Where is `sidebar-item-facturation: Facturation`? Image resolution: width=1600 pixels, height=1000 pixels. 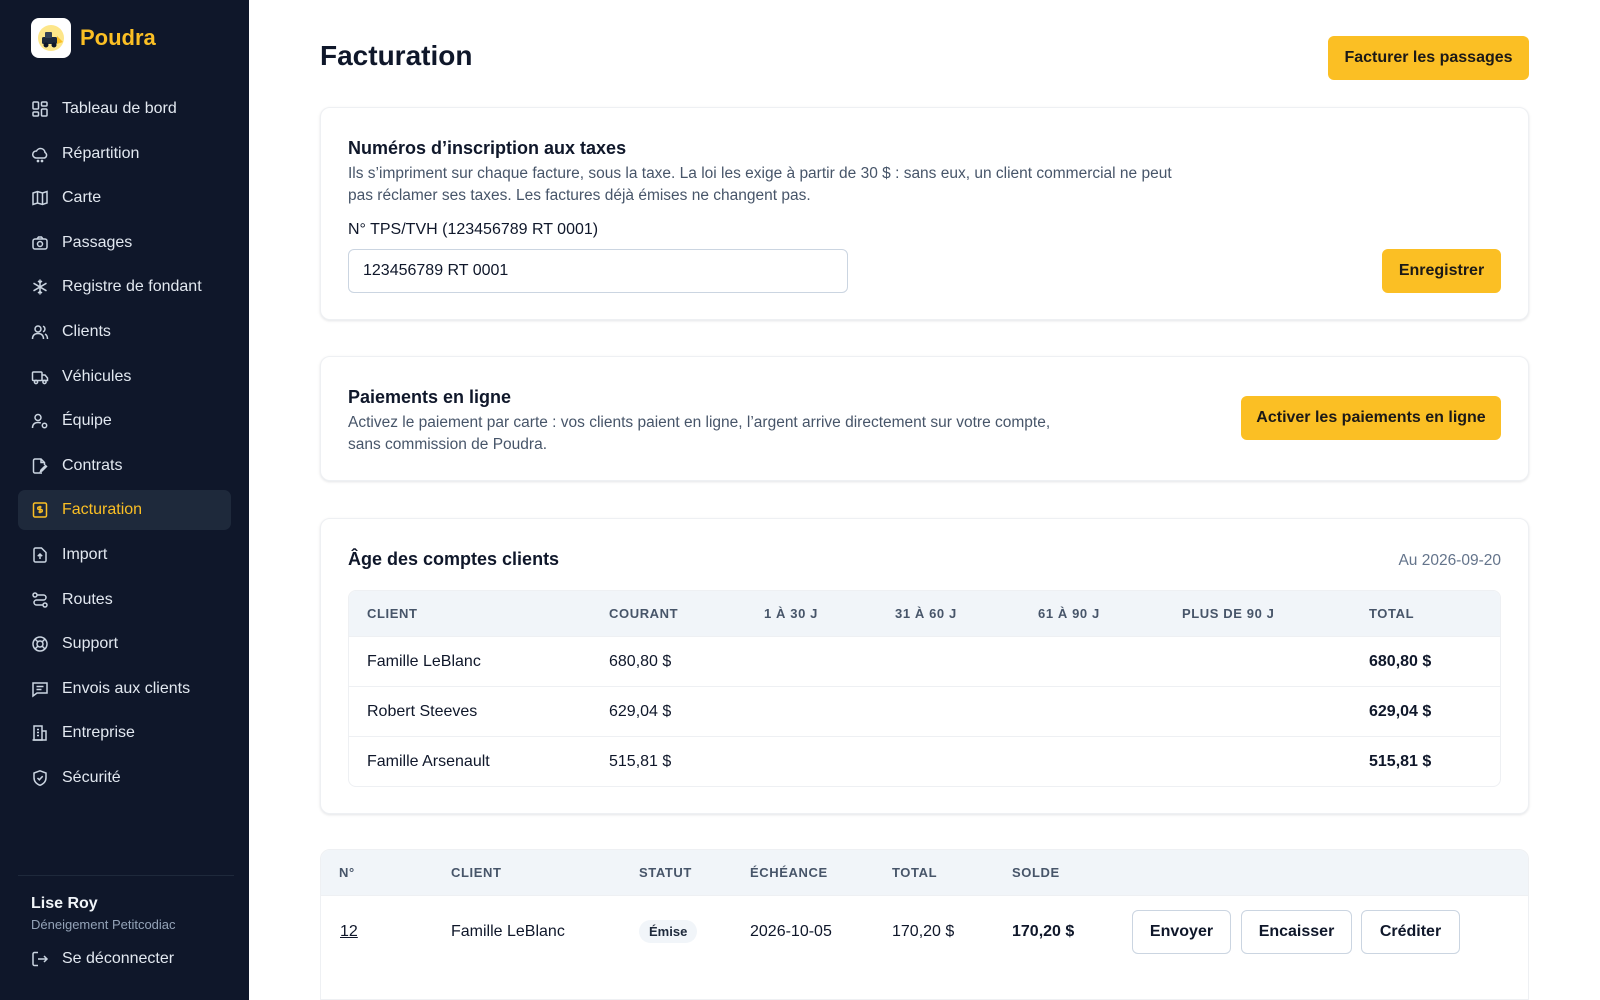 sidebar-item-facturation: Facturation is located at coordinates (124, 510).